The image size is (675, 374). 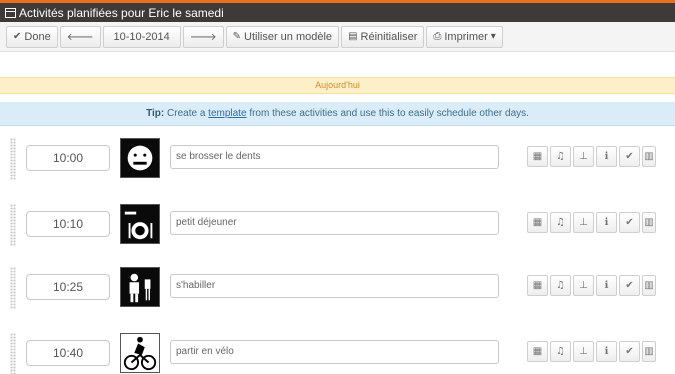 I want to click on activity-input: petit déjeuner, so click(x=334, y=223).